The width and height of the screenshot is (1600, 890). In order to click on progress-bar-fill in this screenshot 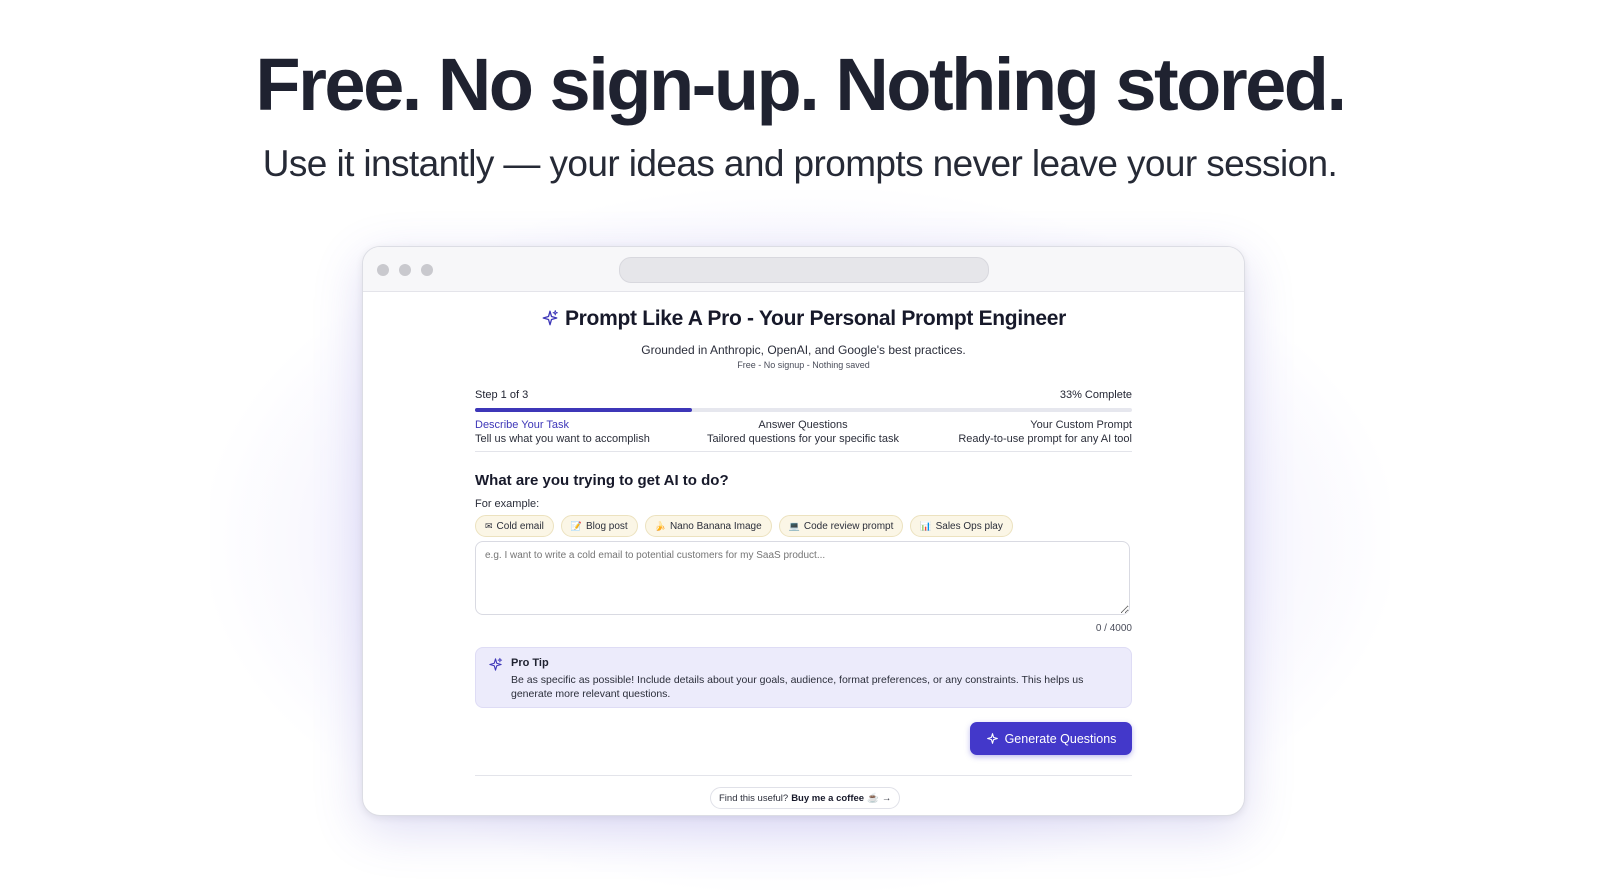, I will do `click(583, 410)`.